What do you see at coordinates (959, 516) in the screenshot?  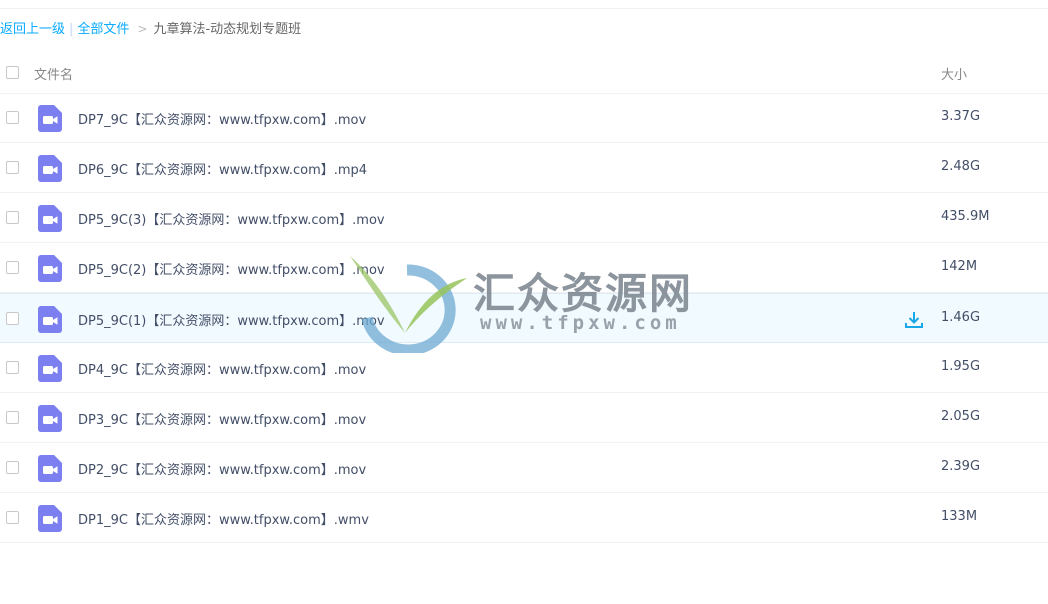 I see `file-size: 133M` at bounding box center [959, 516].